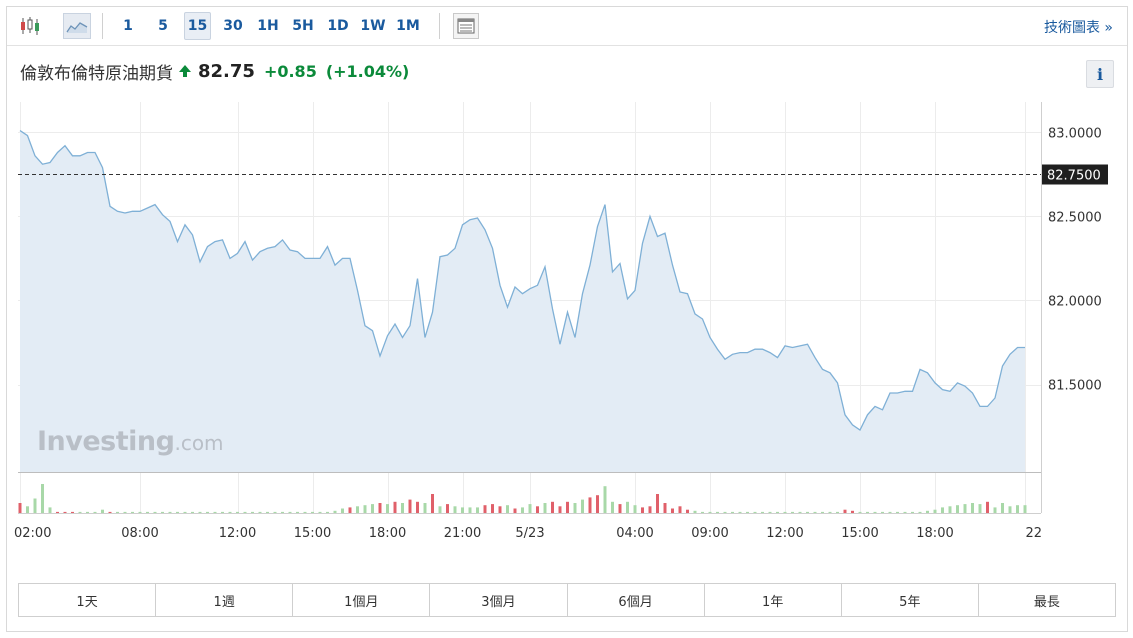 The width and height of the screenshot is (1133, 638). Describe the element at coordinates (522, 498) in the screenshot. I see `volume-bars` at that location.